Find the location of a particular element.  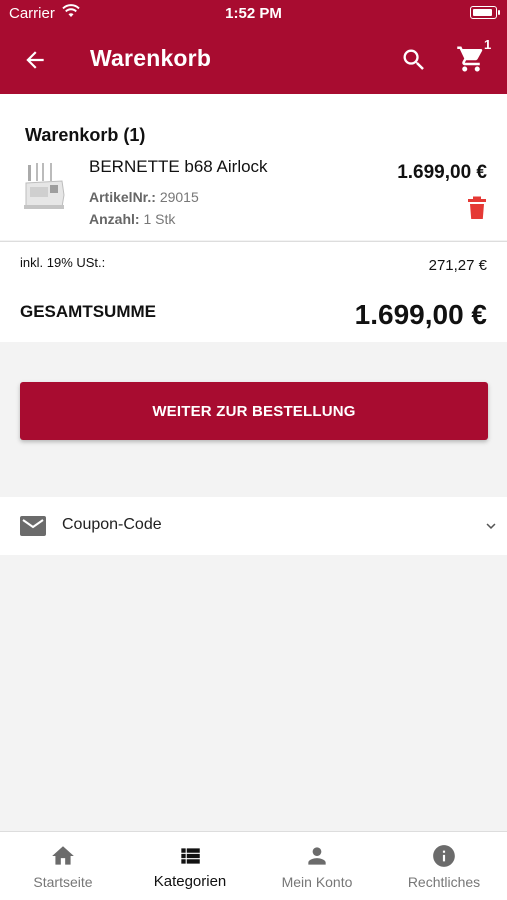

article-number: ArtikelNr.: 29015 is located at coordinates (144, 197).